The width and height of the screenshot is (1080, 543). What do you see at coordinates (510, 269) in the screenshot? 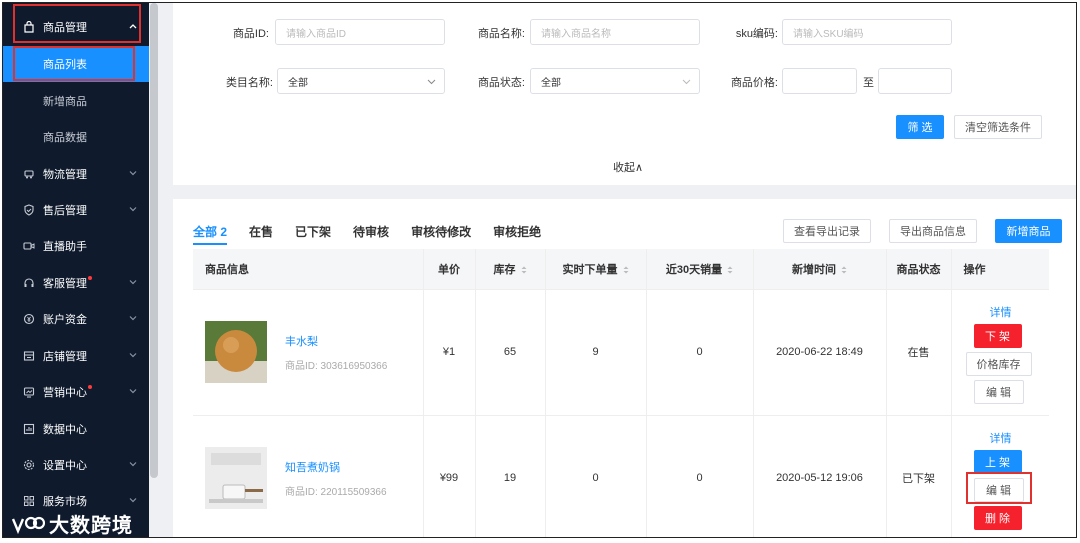
I see `column-header-sortable: 库存` at bounding box center [510, 269].